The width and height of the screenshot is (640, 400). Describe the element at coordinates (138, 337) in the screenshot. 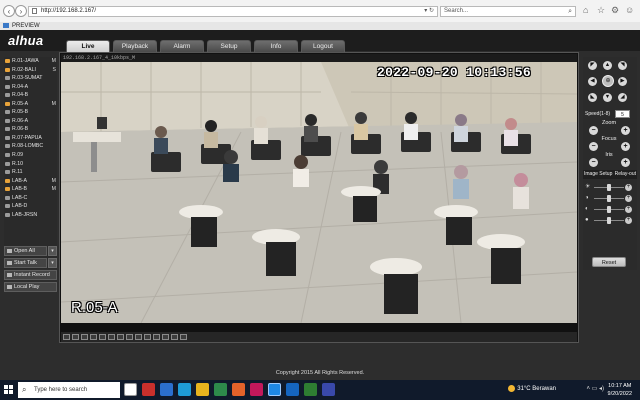

I see `layout-25-icon` at that location.